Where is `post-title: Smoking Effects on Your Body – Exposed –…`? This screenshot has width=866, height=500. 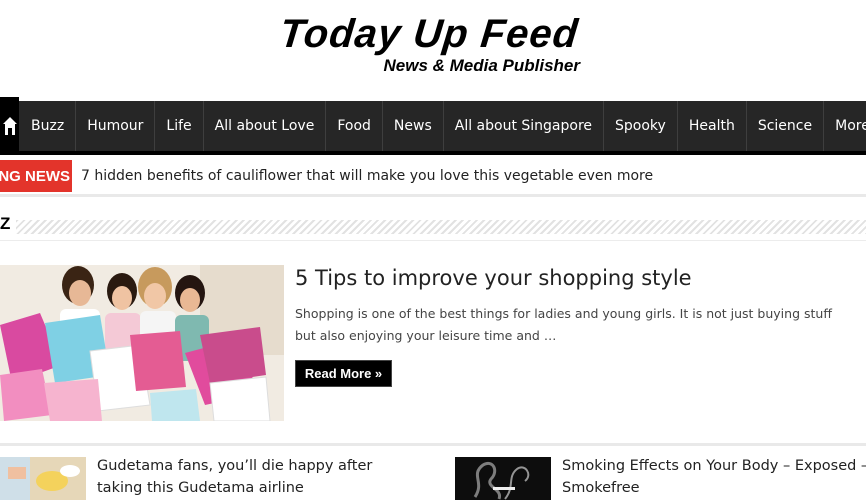
post-title: Smoking Effects on Your Body – Exposed –… is located at coordinates (714, 477).